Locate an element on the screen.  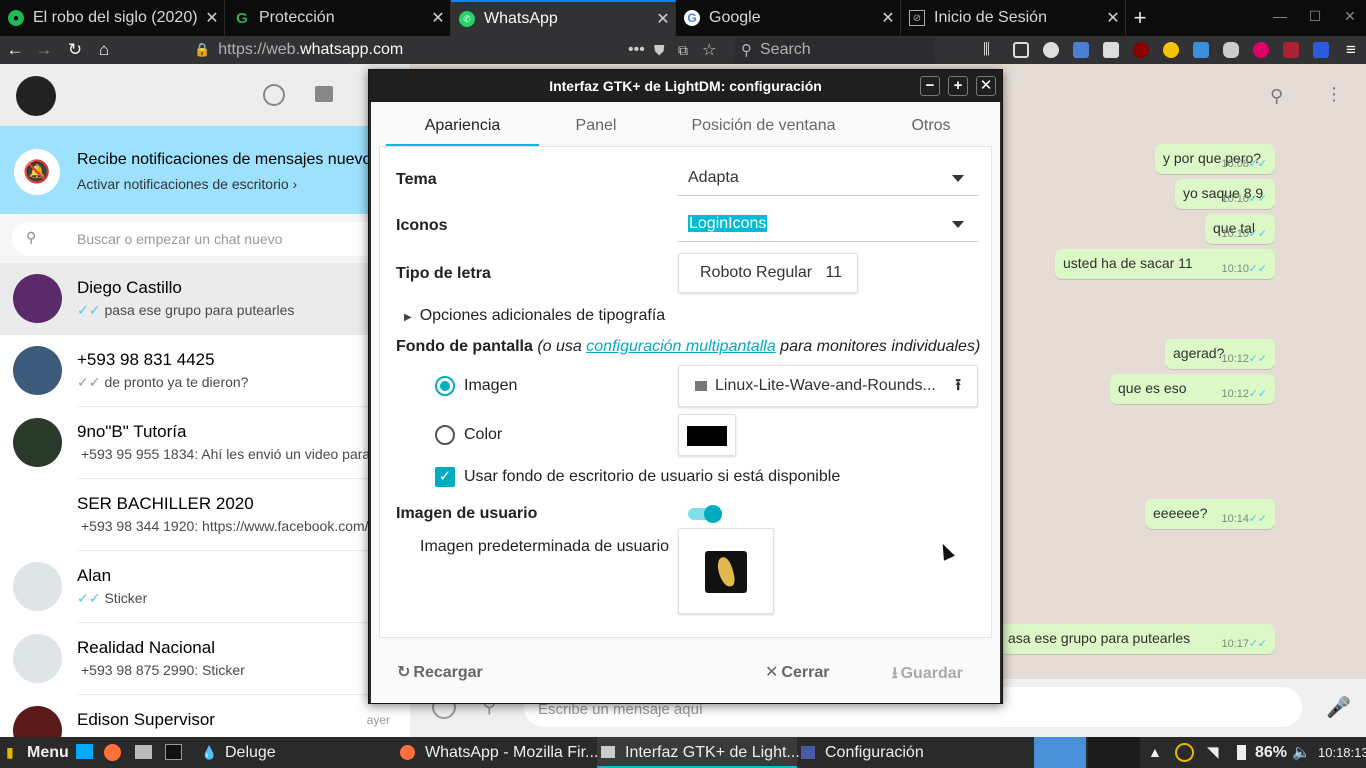
camera-icon is located at coordinates (1201, 50).